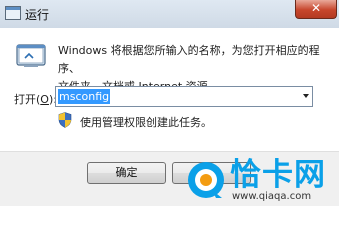 The width and height of the screenshot is (339, 240). I want to click on open-label: 打开(O):, so click(35, 99).